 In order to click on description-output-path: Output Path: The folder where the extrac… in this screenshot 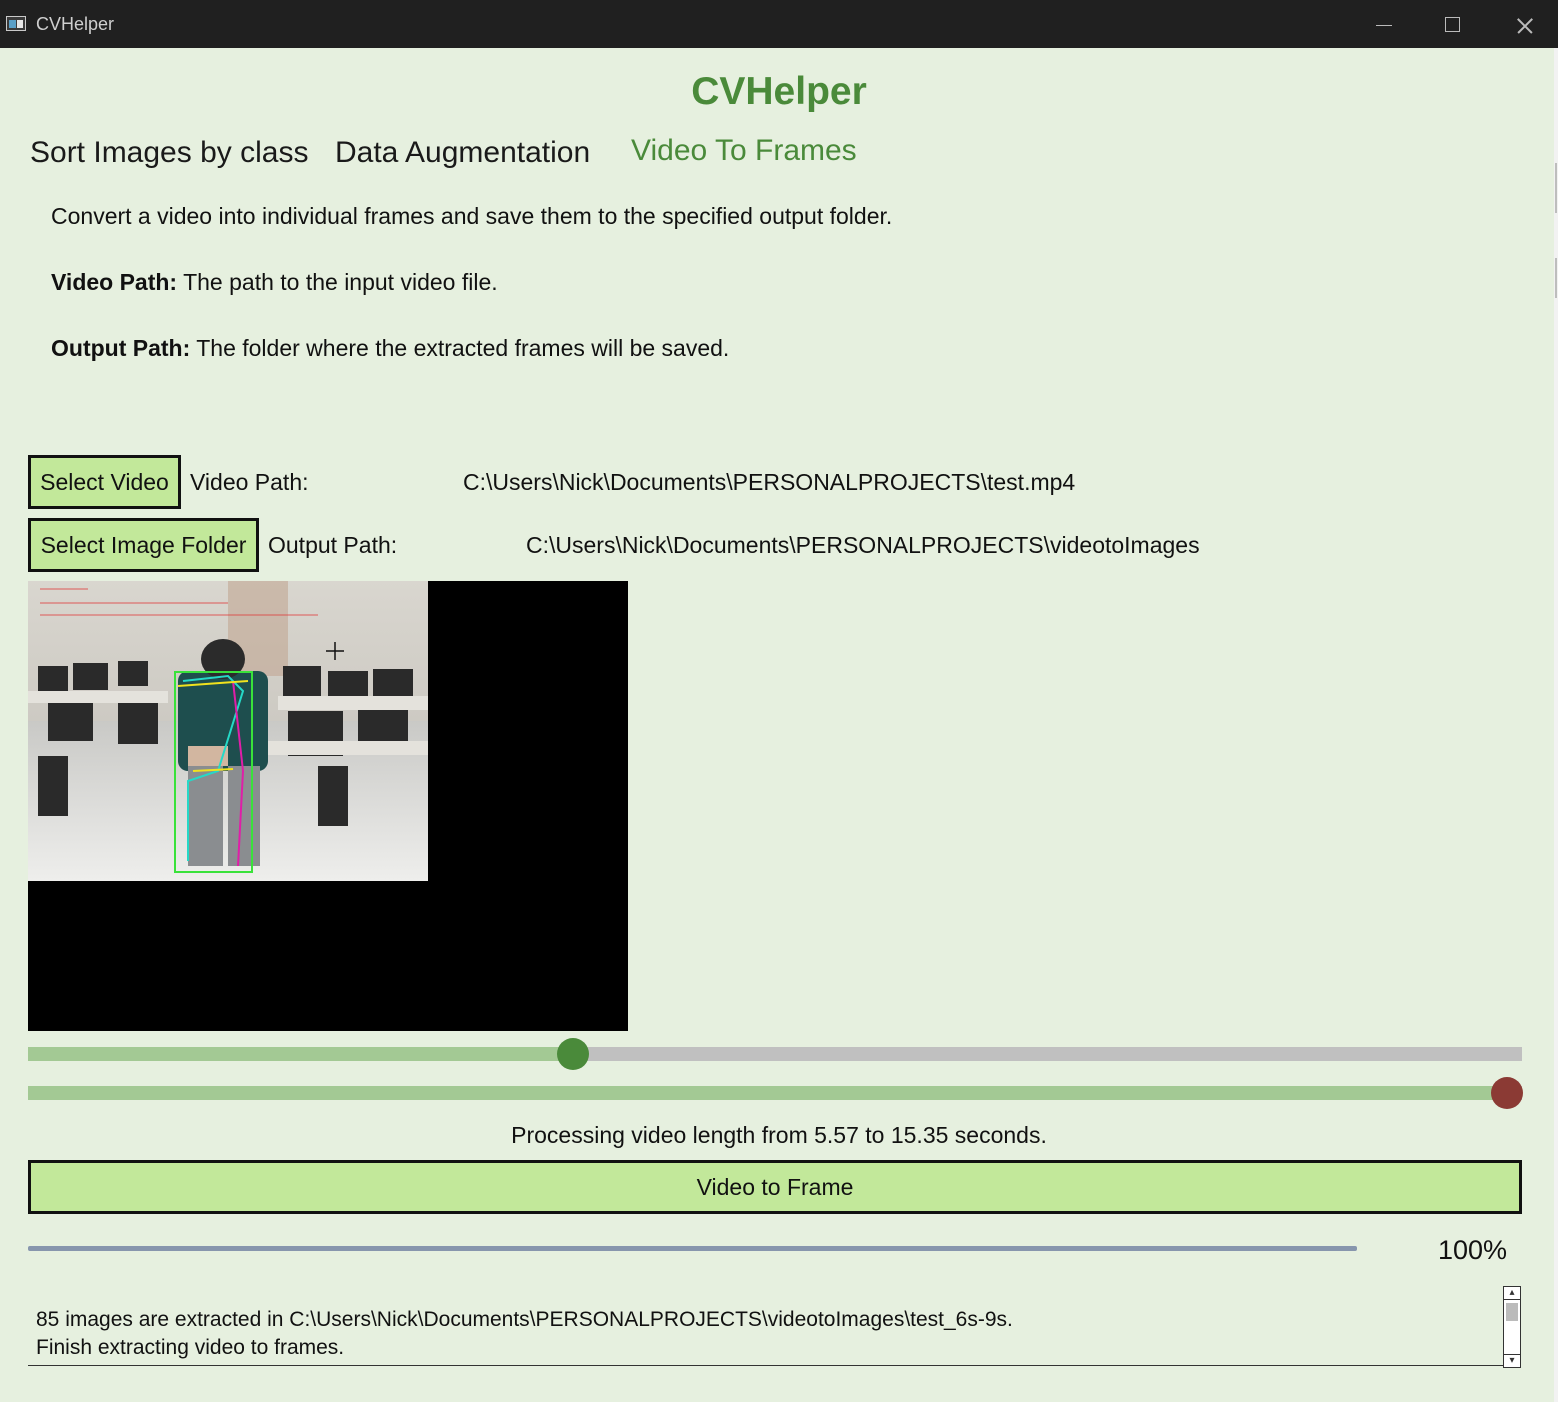, I will do `click(390, 348)`.